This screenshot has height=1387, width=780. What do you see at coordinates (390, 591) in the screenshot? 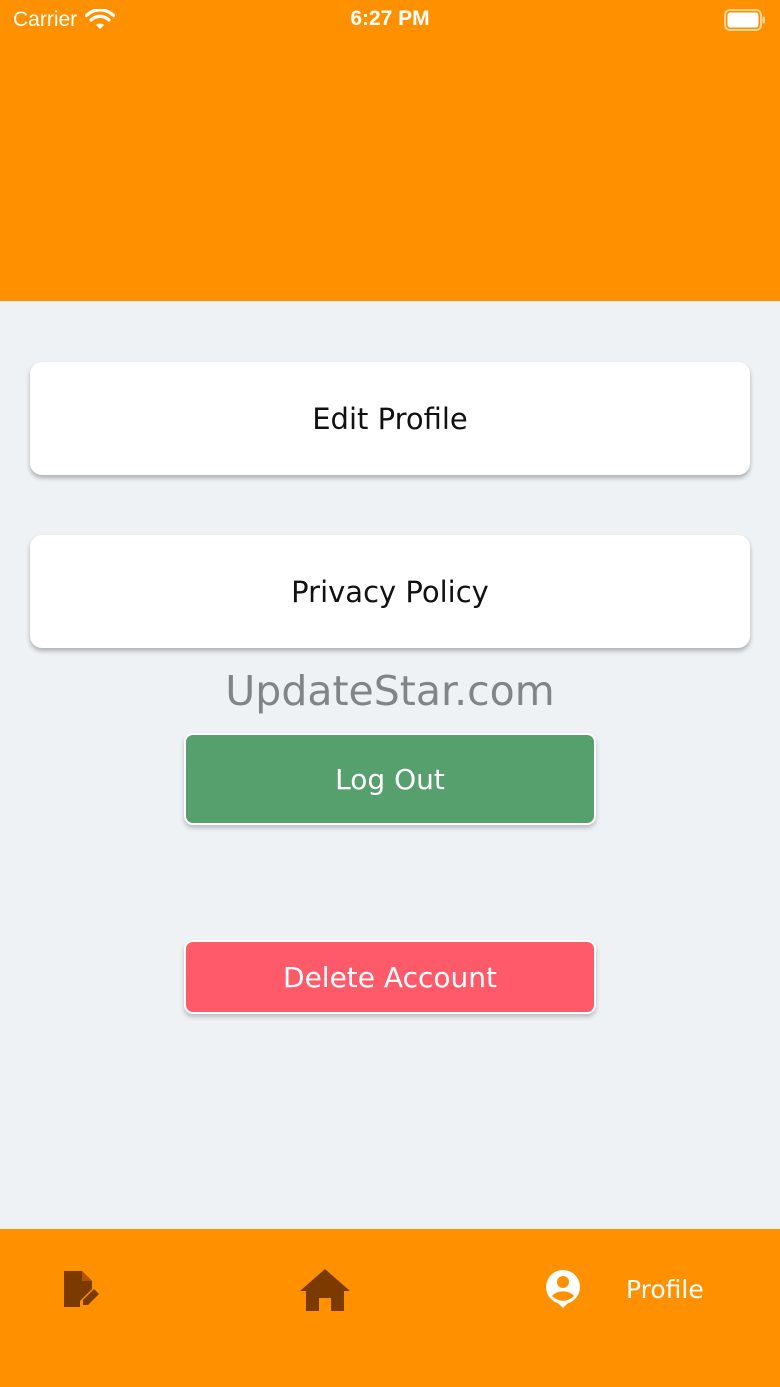
I see `privacy-policy-button: Privacy Policy` at bounding box center [390, 591].